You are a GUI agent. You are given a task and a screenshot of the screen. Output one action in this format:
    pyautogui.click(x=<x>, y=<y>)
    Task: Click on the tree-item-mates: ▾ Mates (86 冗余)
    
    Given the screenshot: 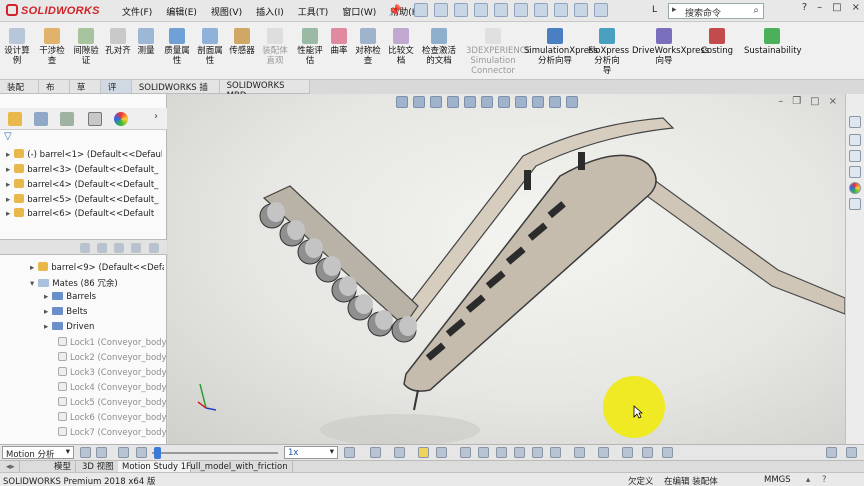 What is the action you would take?
    pyautogui.click(x=108, y=283)
    